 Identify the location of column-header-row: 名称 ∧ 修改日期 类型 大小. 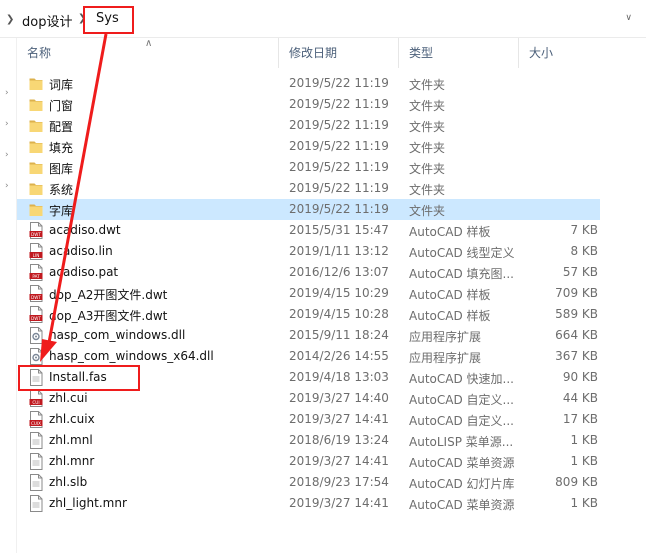
(331, 53).